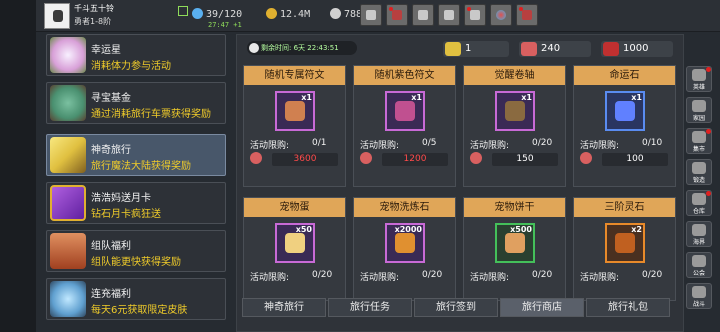 The image size is (720, 332). I want to click on shop-item-card: 宠物蛋 x50 活动限购: 0/20, so click(294, 249).